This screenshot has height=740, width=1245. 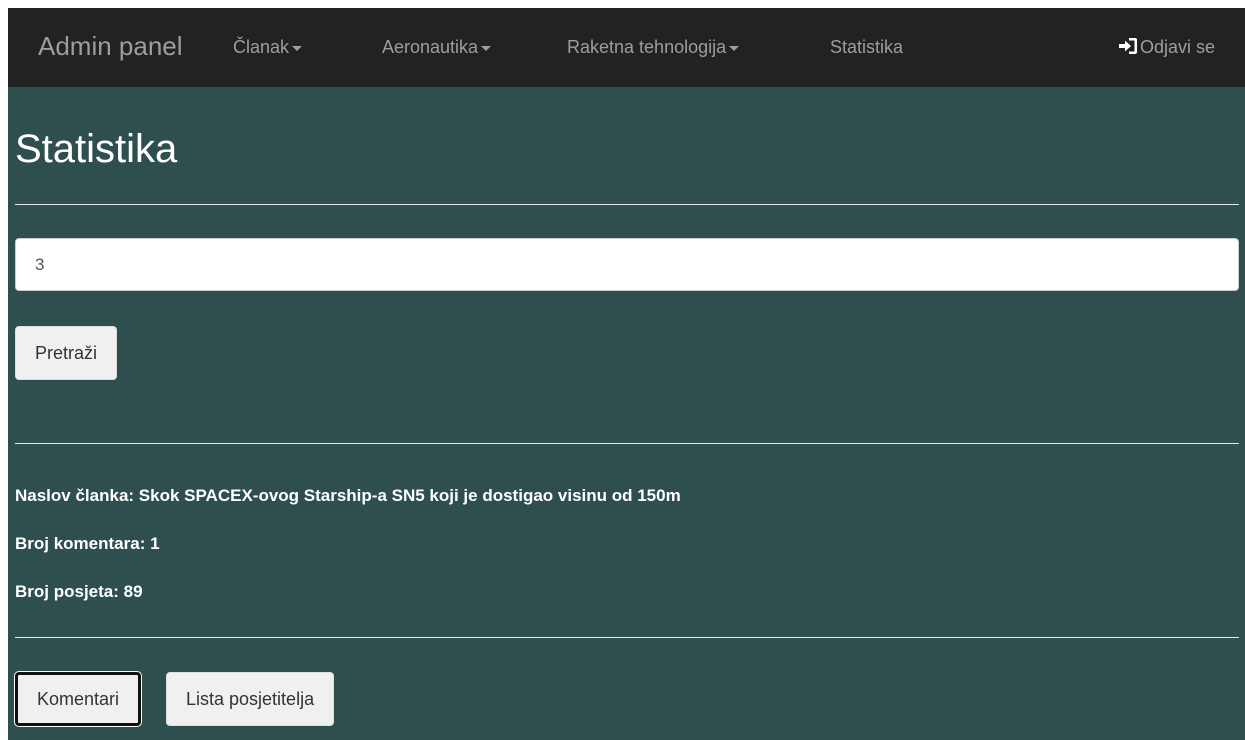 I want to click on nav-item-label: Statistika, so click(x=867, y=47).